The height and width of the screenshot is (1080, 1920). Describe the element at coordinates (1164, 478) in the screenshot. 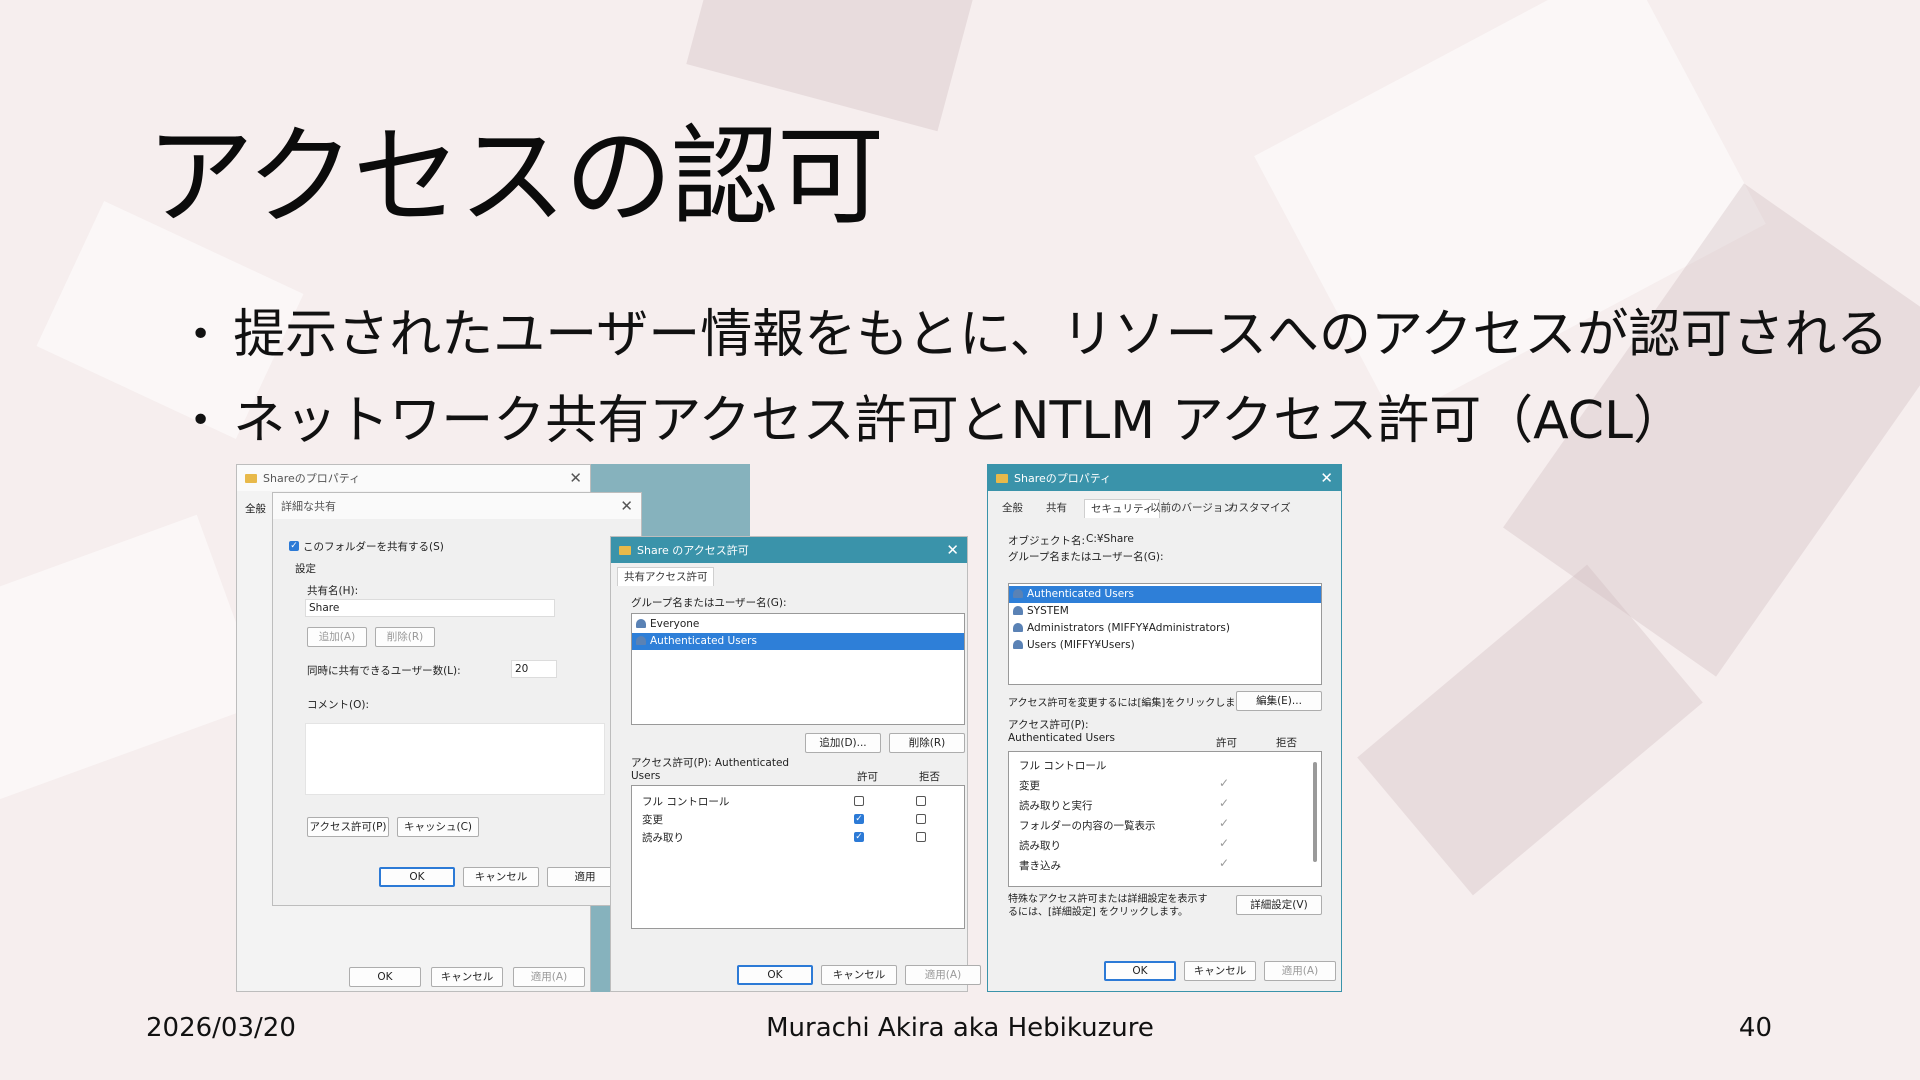

I see `security-titlebar: Shareのプロパティ ✕` at that location.